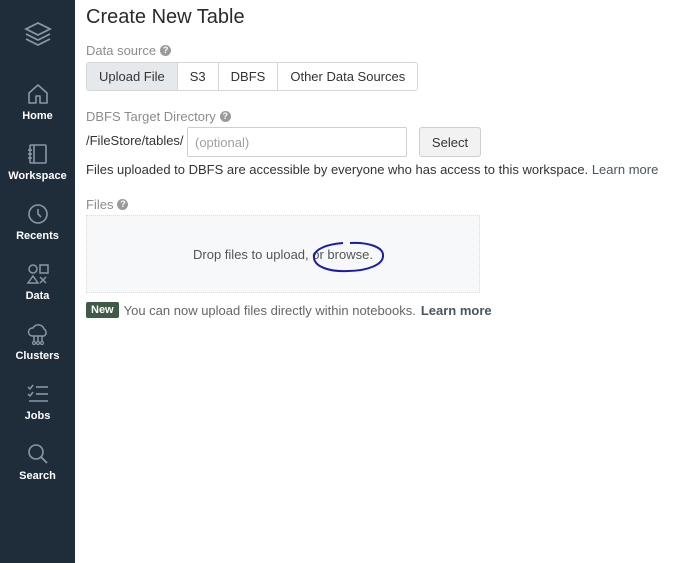  I want to click on sidebar-item-recents: Recents, so click(37, 230).